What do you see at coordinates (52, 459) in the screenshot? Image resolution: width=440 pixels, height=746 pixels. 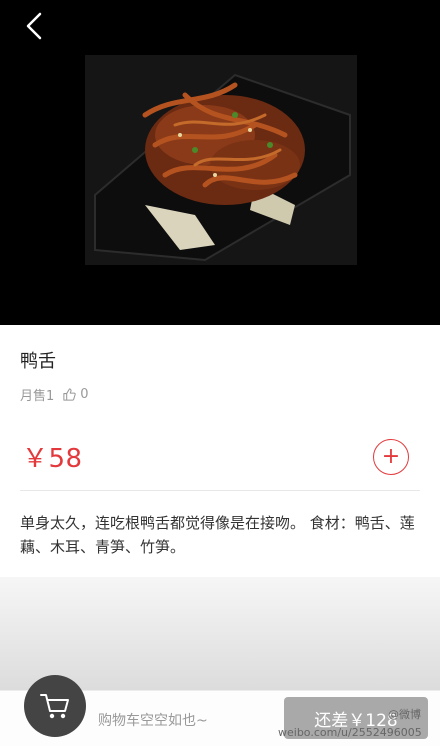 I see `dish-price: ￥58` at bounding box center [52, 459].